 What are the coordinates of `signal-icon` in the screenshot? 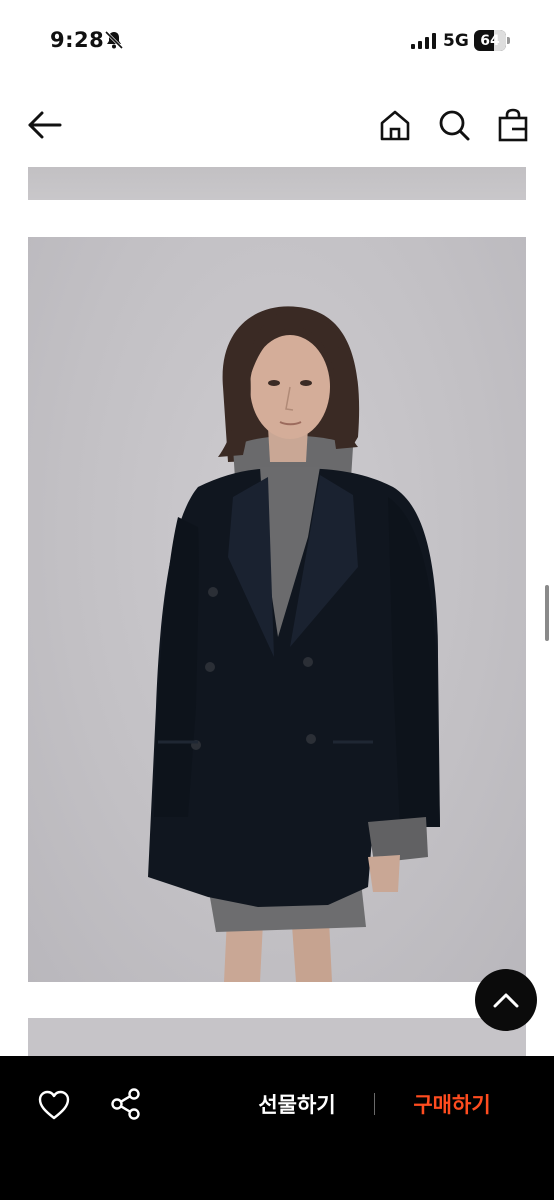 It's located at (423, 41).